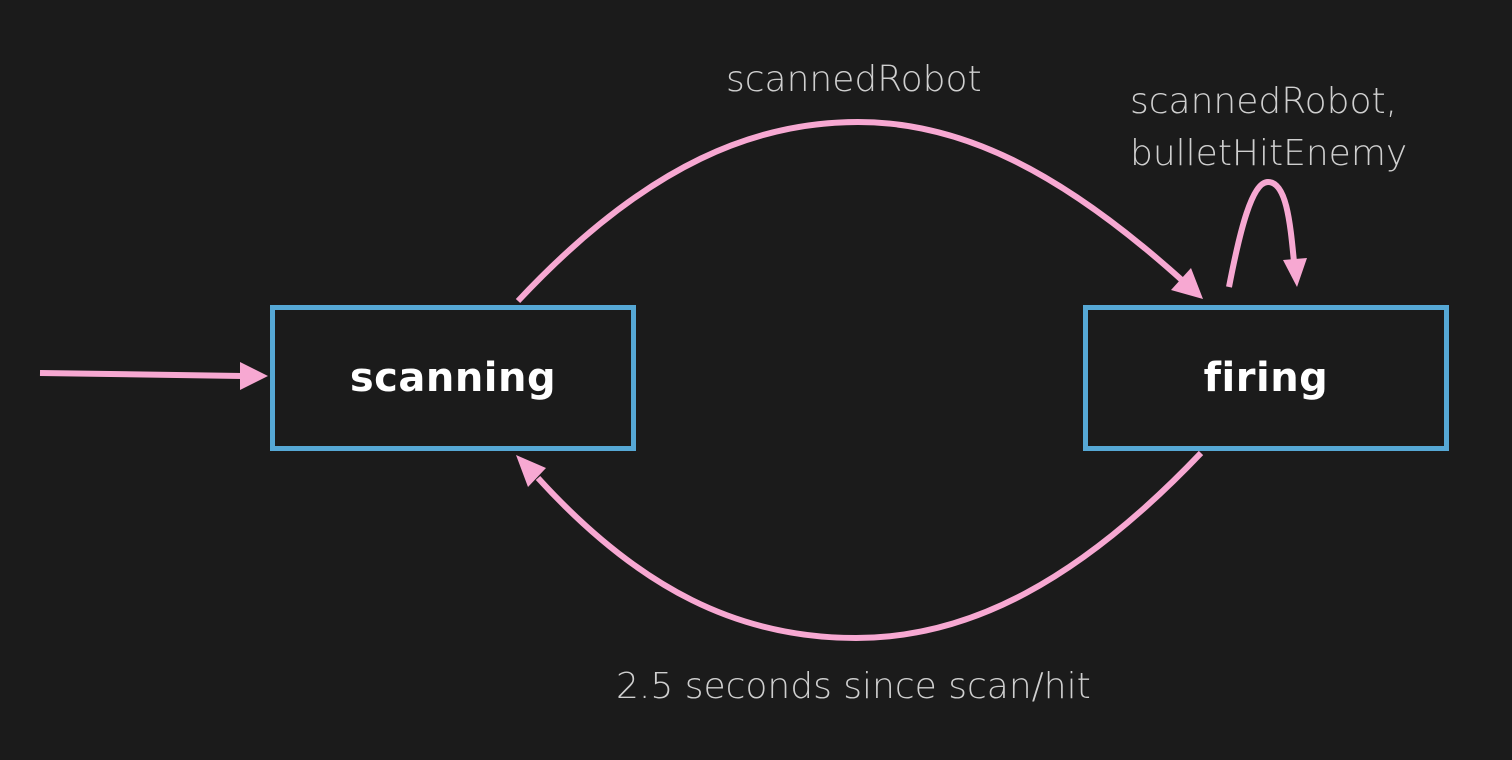 This screenshot has height=760, width=1512. What do you see at coordinates (859, 211) in the screenshot?
I see `transition-scanning-to-firing` at bounding box center [859, 211].